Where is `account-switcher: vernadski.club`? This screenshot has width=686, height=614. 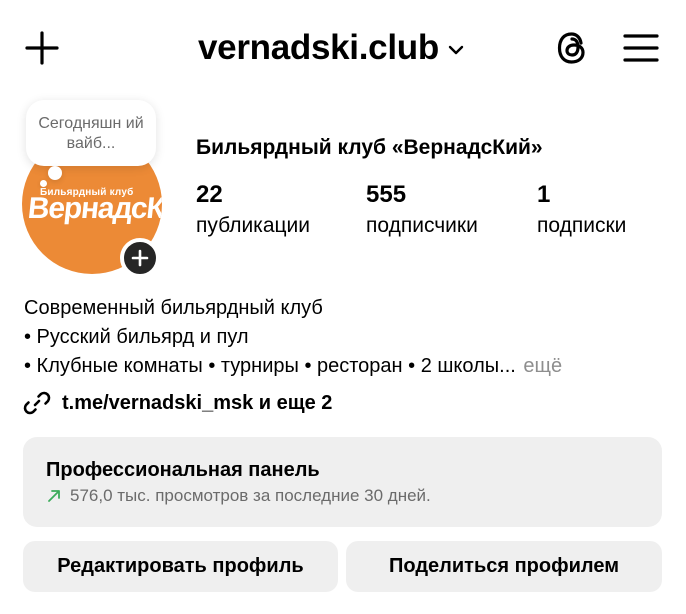
account-switcher: vernadski.club is located at coordinates (331, 48).